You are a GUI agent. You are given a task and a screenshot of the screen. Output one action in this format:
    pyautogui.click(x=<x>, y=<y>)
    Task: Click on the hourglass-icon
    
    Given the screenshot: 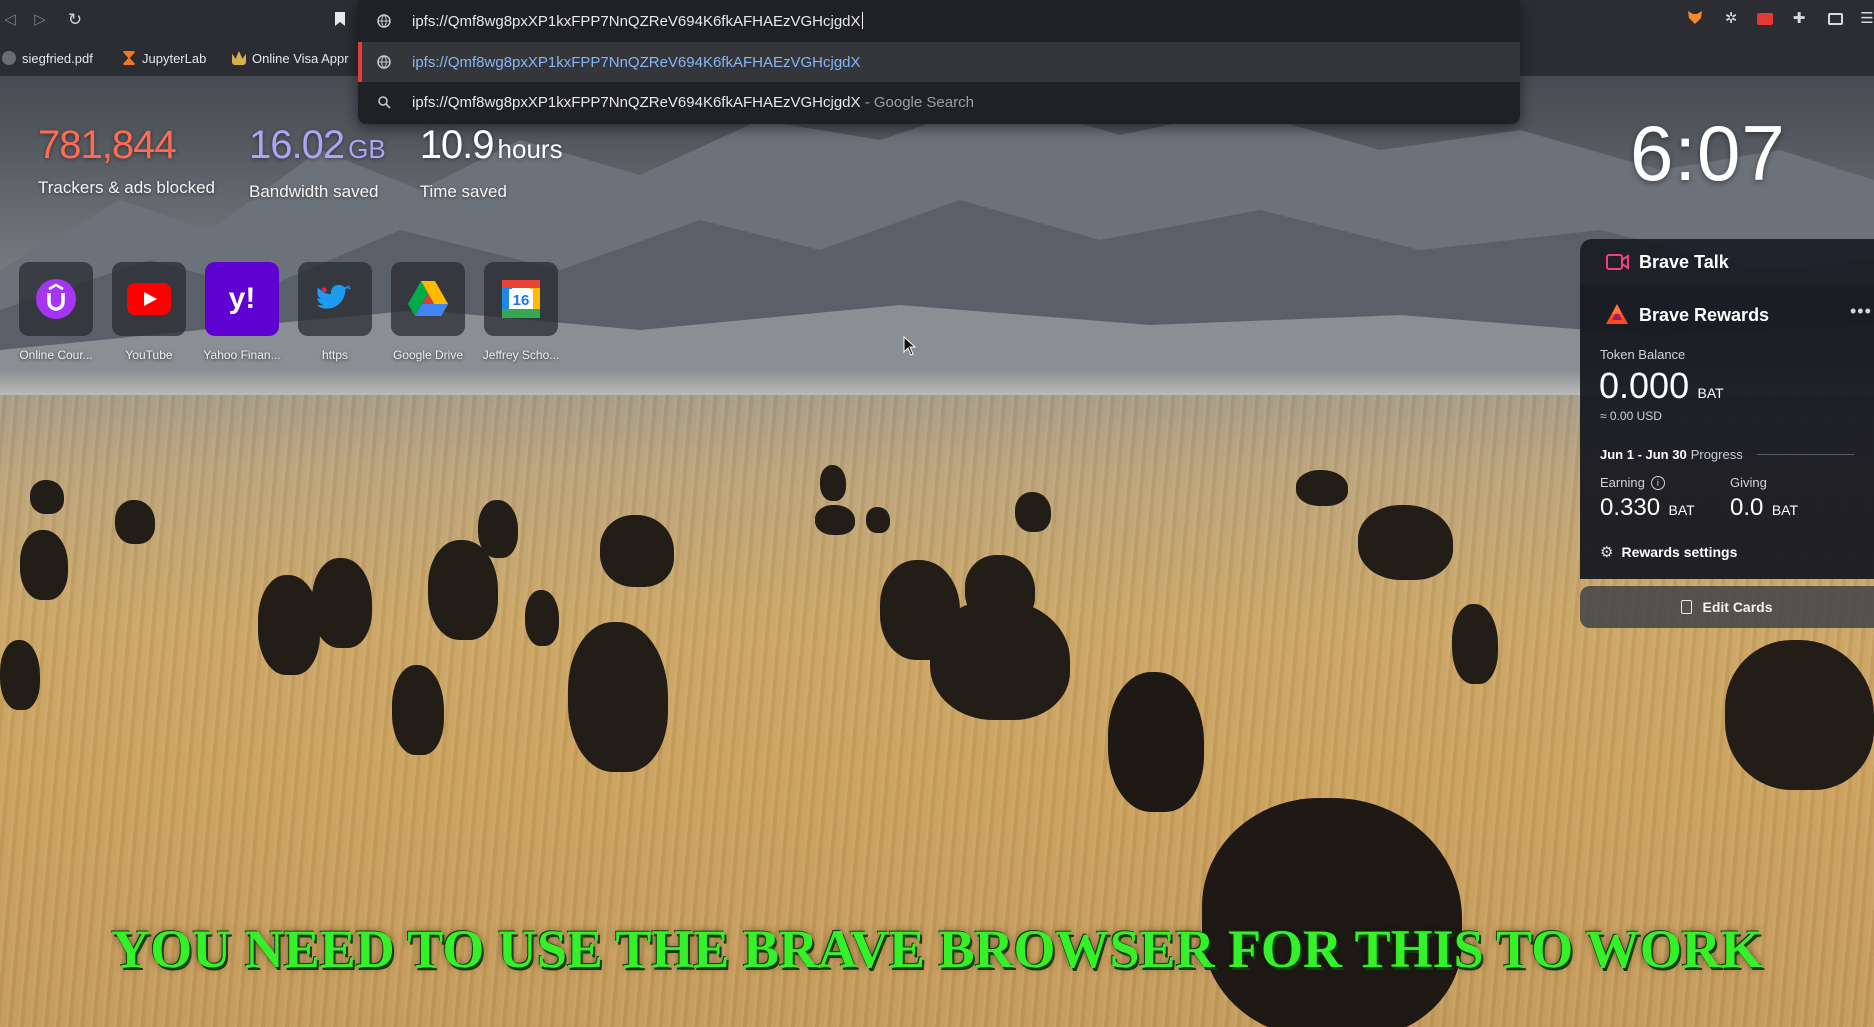 What is the action you would take?
    pyautogui.click(x=129, y=58)
    